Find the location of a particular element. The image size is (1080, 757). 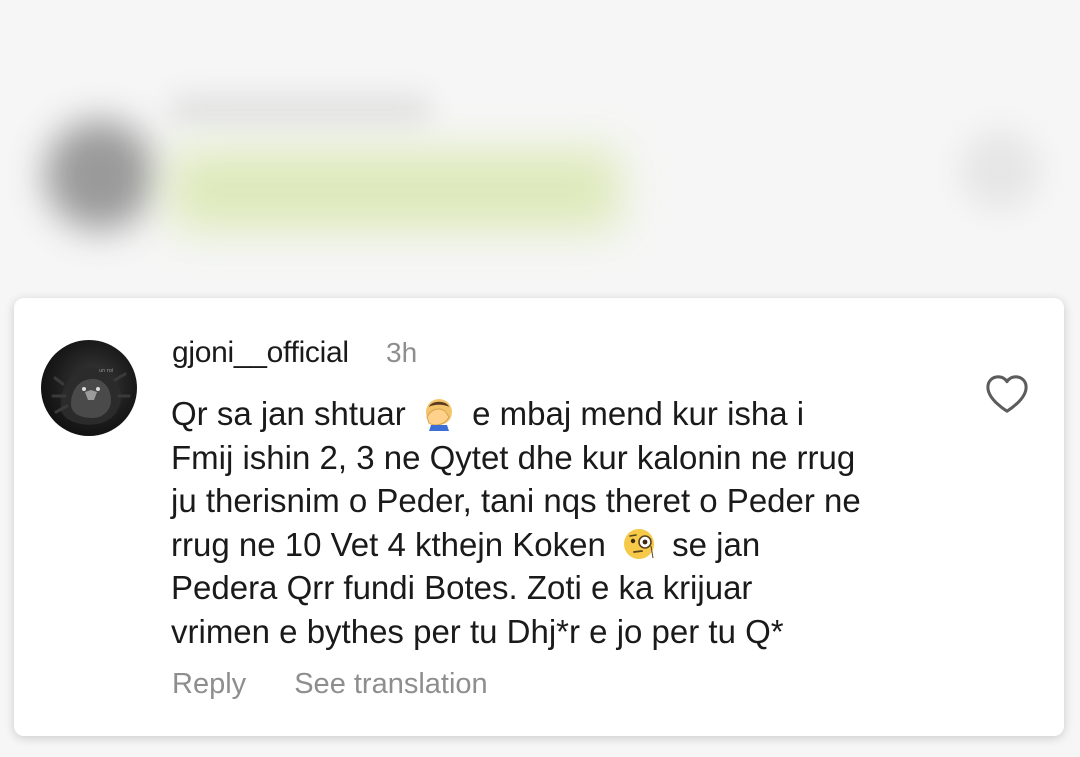

comment-line-1-after: e mbaj mend kur isha i is located at coordinates (638, 413).